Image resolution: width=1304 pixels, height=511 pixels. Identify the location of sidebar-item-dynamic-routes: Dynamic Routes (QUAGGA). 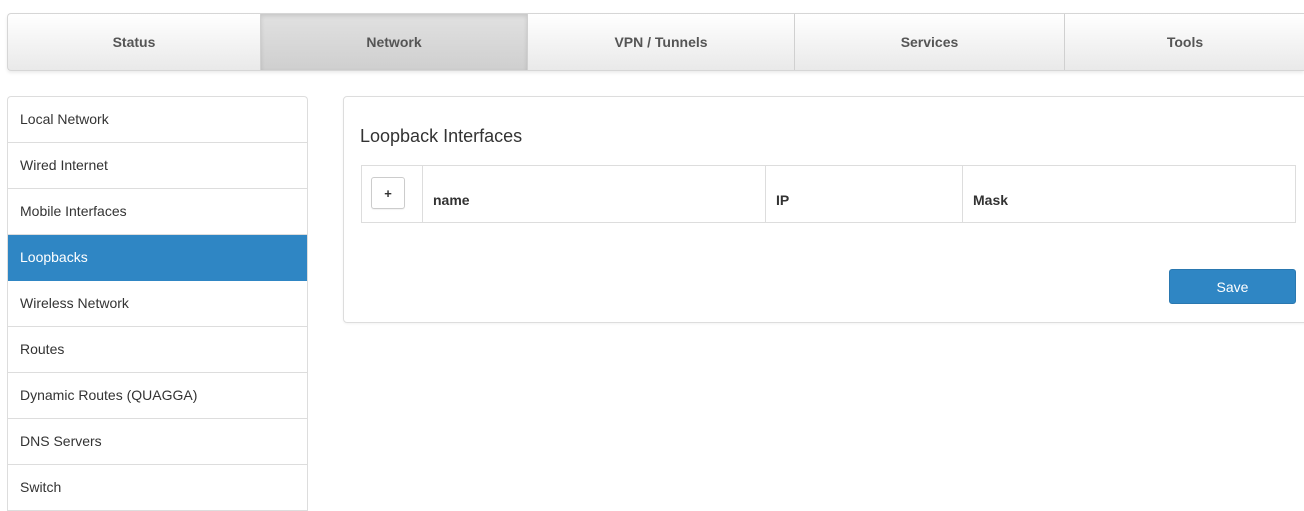
(157, 396).